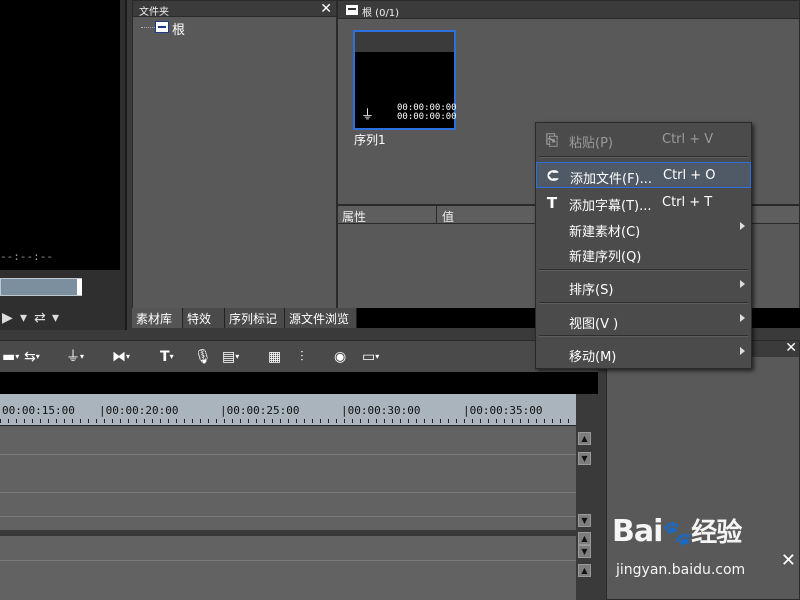 Image resolution: width=800 pixels, height=600 pixels. What do you see at coordinates (593, 357) in the screenshot?
I see `menu-item-label: 移动(M)` at bounding box center [593, 357].